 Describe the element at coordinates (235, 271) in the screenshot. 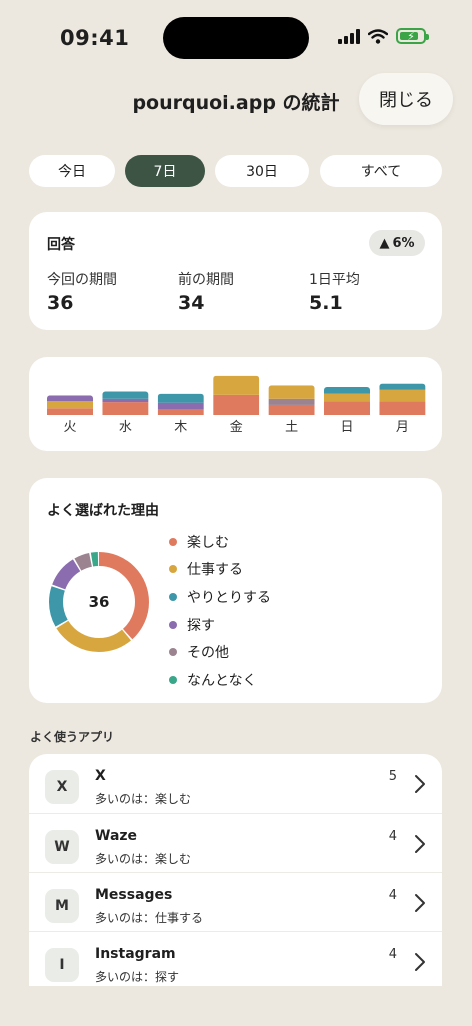

I see `answers-card: 回答 ▲ 6% 今回の期間 36 前の期間 34 1日平均 5.1` at that location.